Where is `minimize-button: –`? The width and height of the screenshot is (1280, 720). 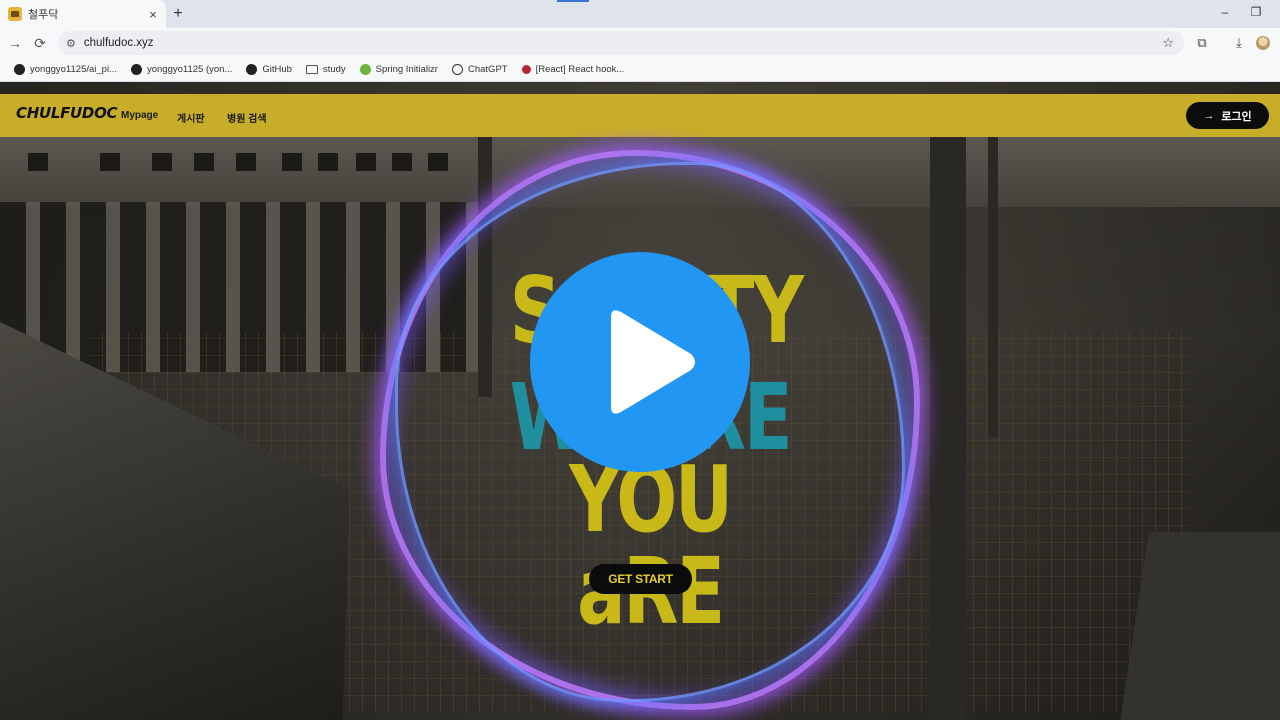
minimize-button: – is located at coordinates (1225, 12).